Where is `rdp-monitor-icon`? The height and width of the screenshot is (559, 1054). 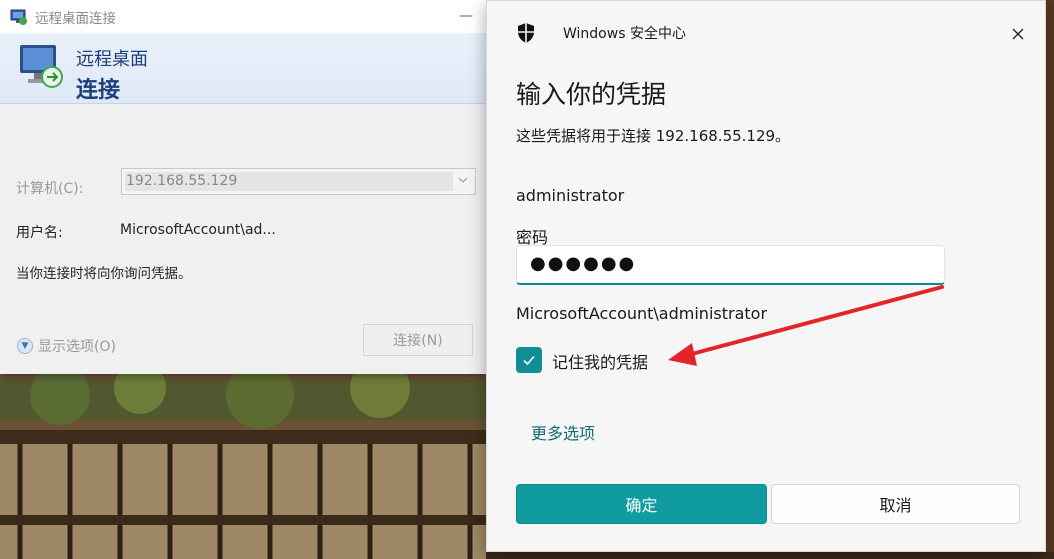
rdp-monitor-icon is located at coordinates (41, 66).